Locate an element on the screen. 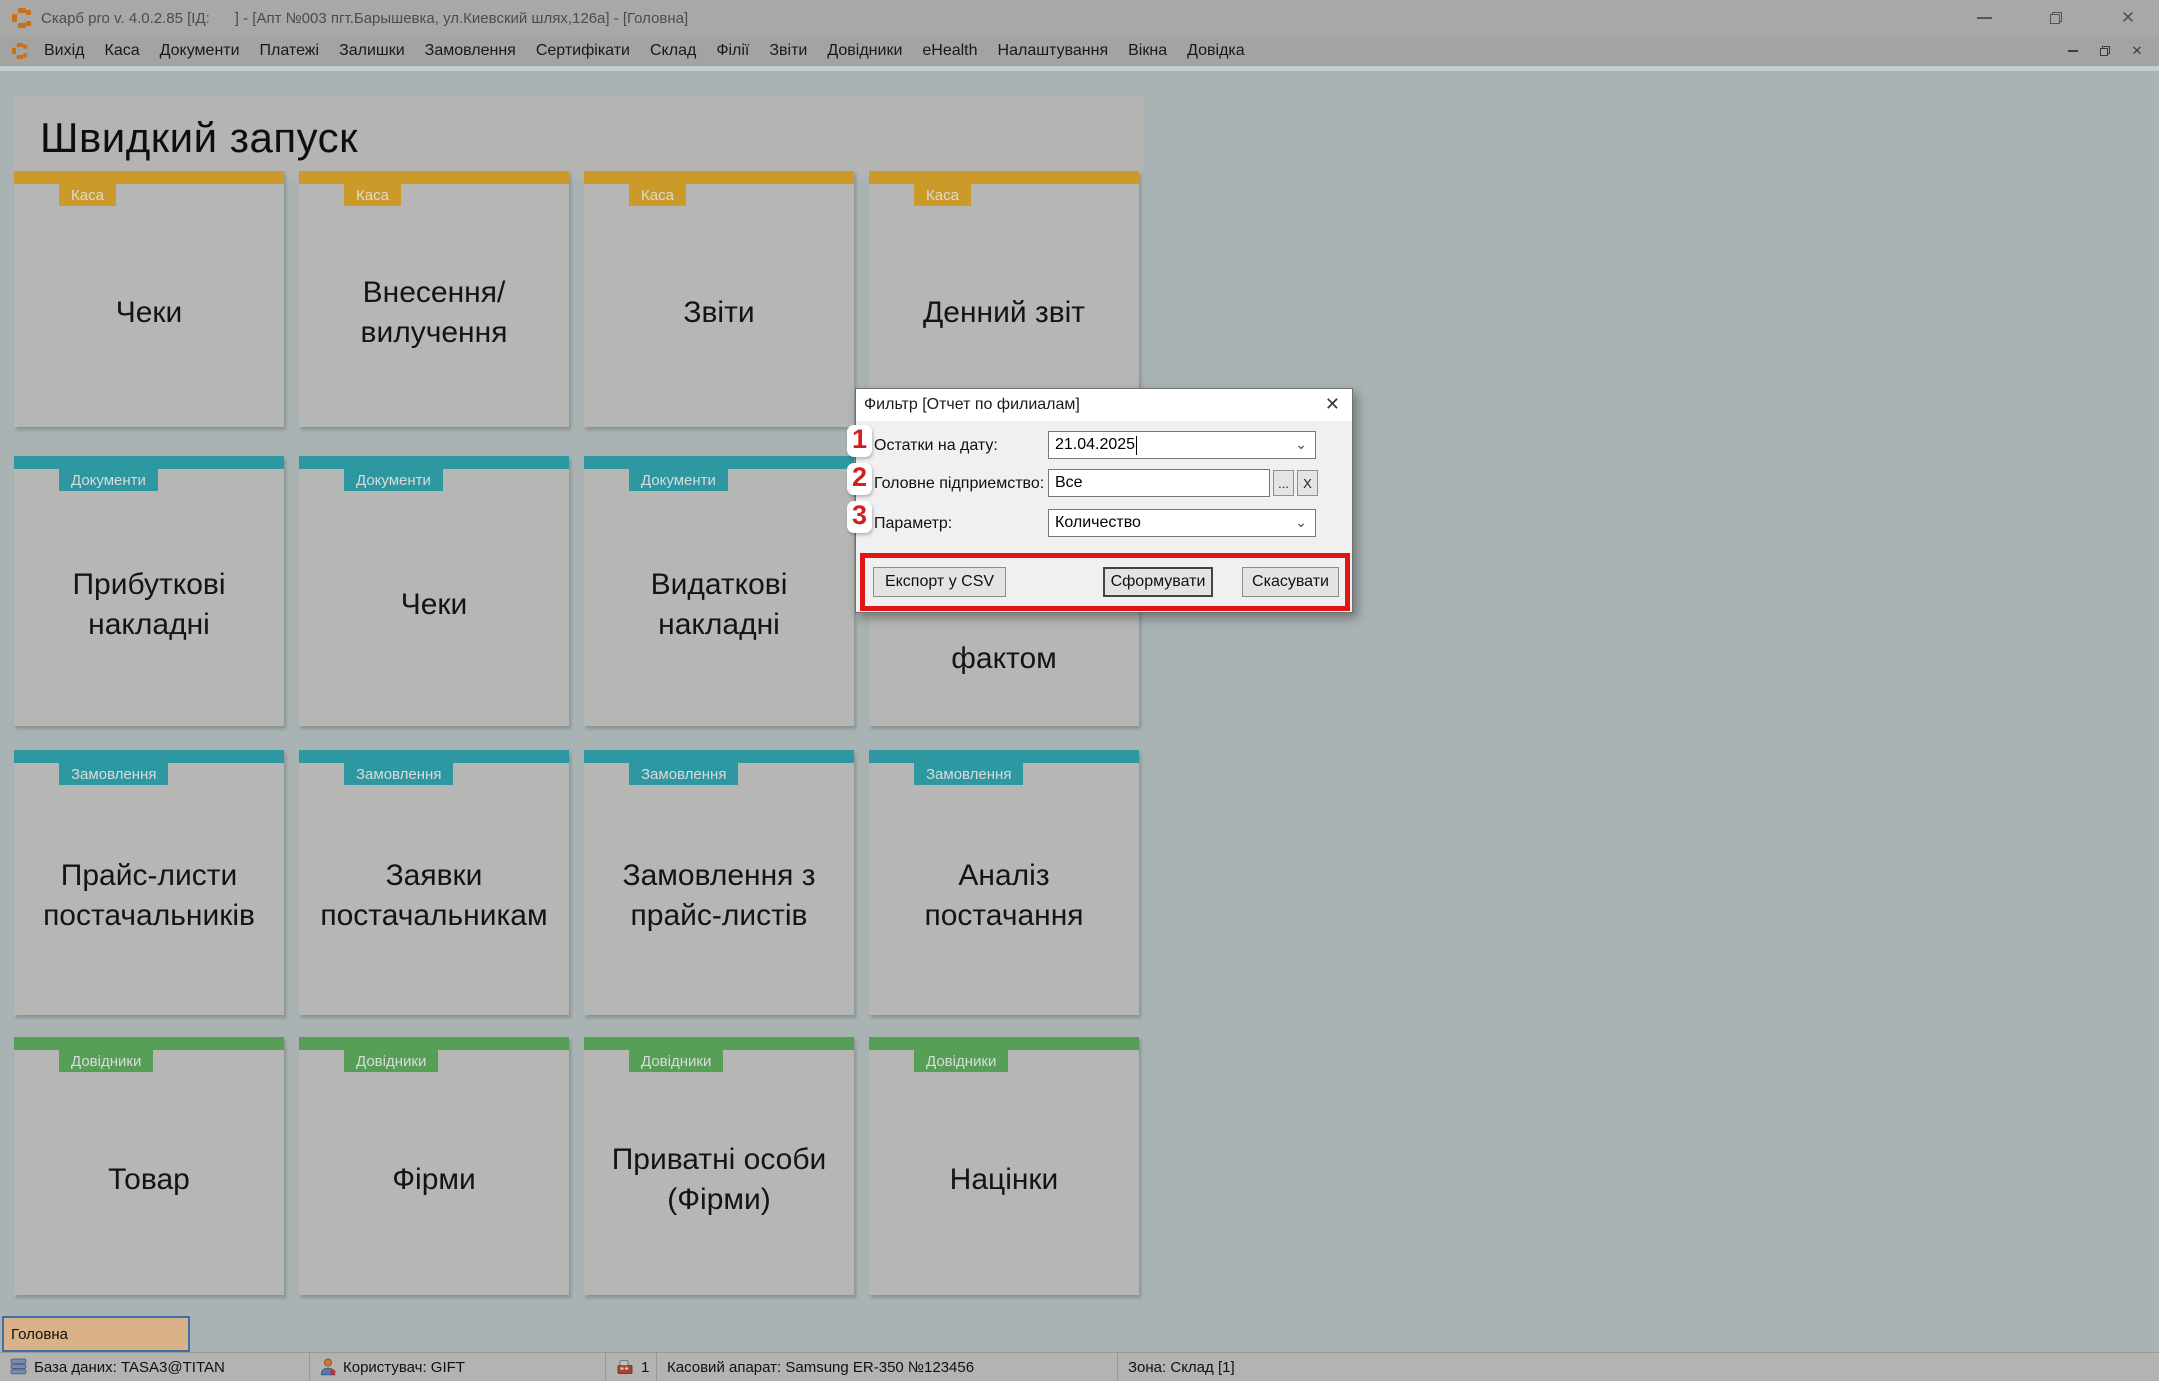  tile-order-z-price-lists: Замовлення Замовлення з прайс-листів is located at coordinates (719, 882).